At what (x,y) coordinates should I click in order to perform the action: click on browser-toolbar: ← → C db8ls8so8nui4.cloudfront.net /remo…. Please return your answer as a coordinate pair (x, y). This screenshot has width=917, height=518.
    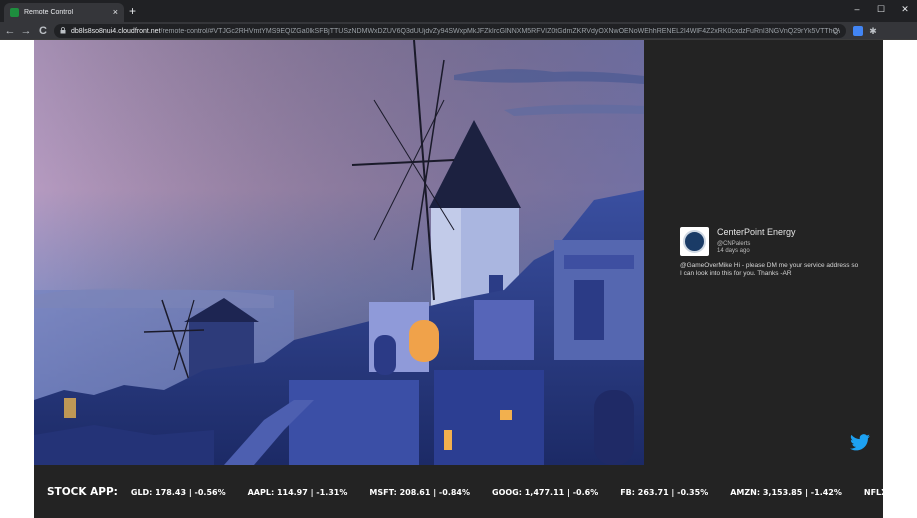
    Looking at the image, I should click on (458, 40).